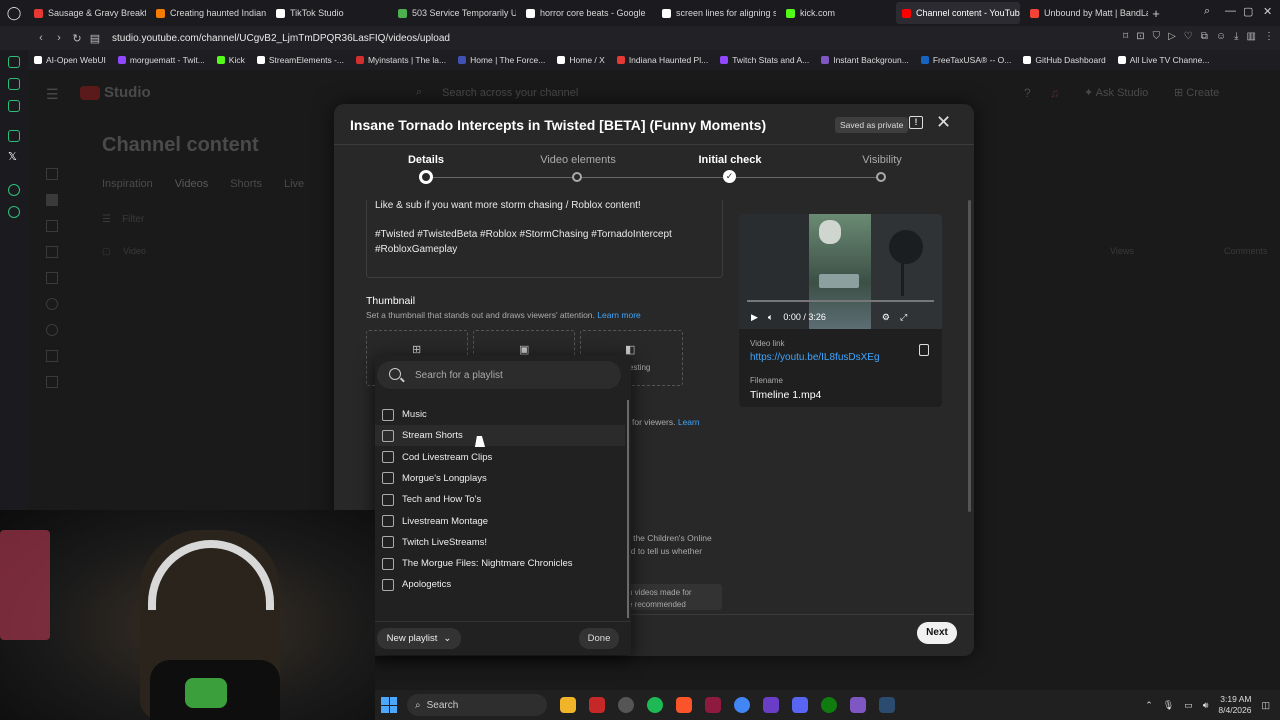 The width and height of the screenshot is (1280, 720). Describe the element at coordinates (1188, 36) in the screenshot. I see `heart-icon: ♡` at that location.